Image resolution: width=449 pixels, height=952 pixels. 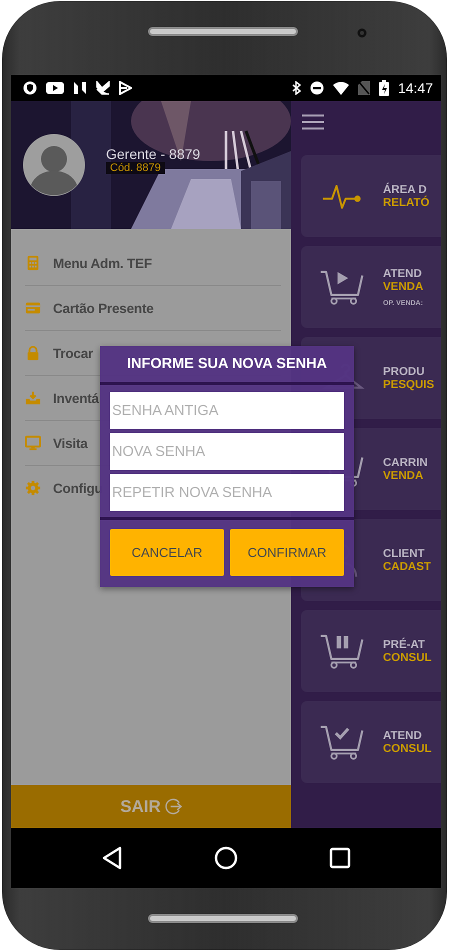 I want to click on card-subtitle: CADAST, so click(x=407, y=566).